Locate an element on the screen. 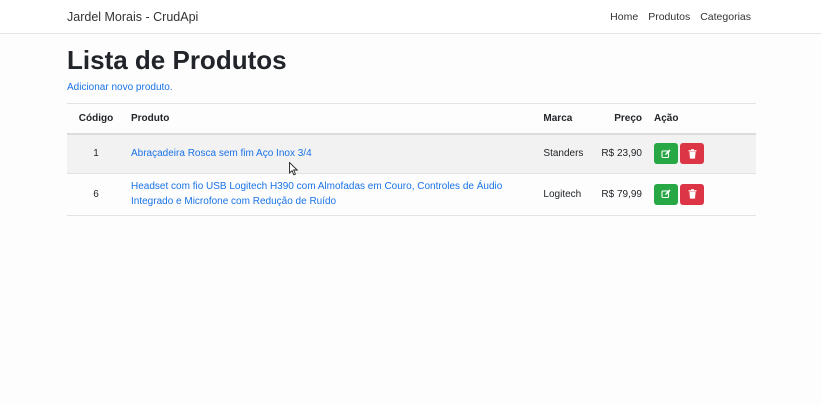 This screenshot has height=405, width=821. cell-brand: Standers is located at coordinates (563, 154).